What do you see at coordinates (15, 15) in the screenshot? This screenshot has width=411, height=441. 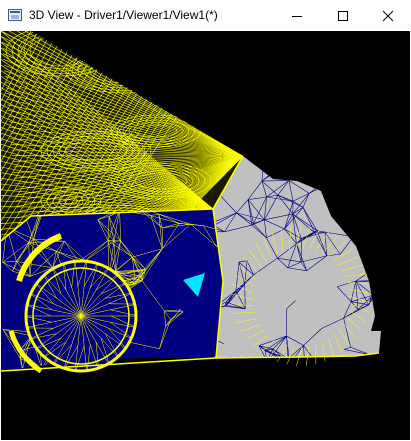 I see `app-icon` at bounding box center [15, 15].